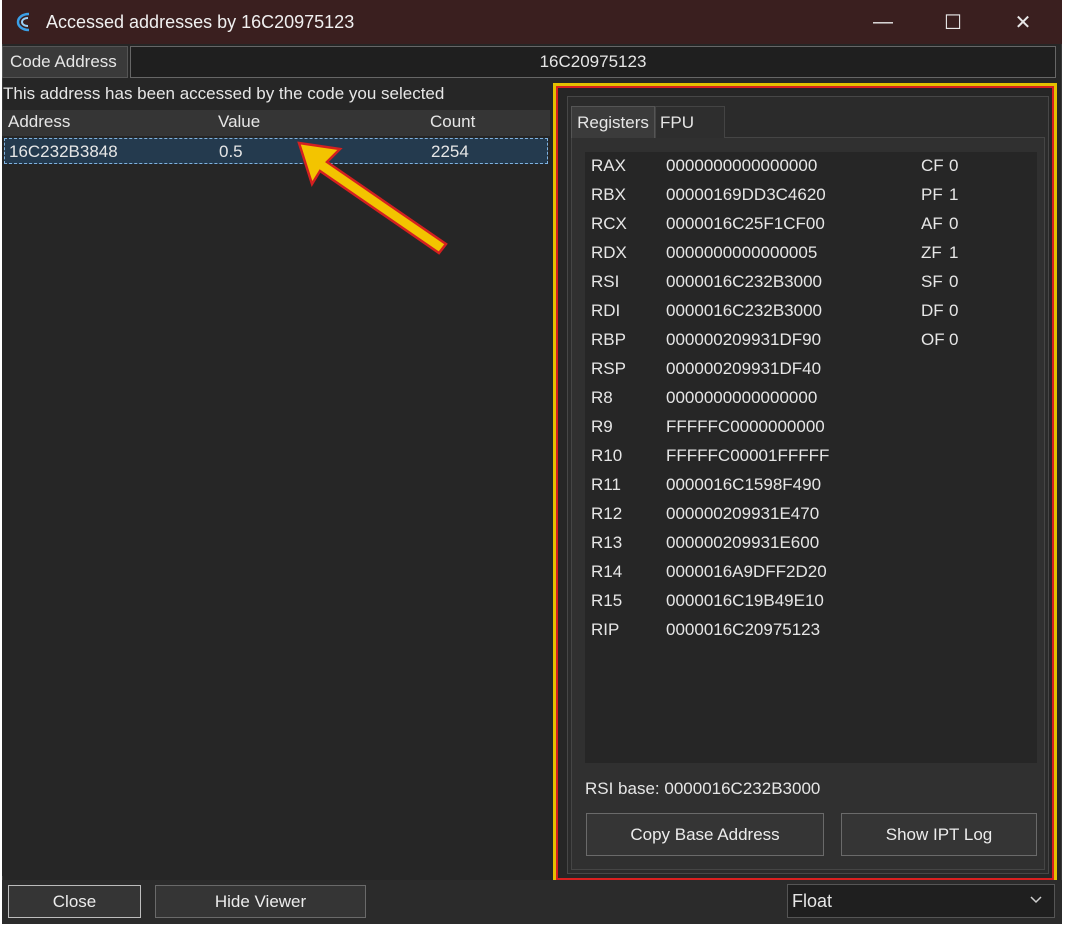 The height and width of the screenshot is (926, 1068). I want to click on minimize-icon: —, so click(883, 21).